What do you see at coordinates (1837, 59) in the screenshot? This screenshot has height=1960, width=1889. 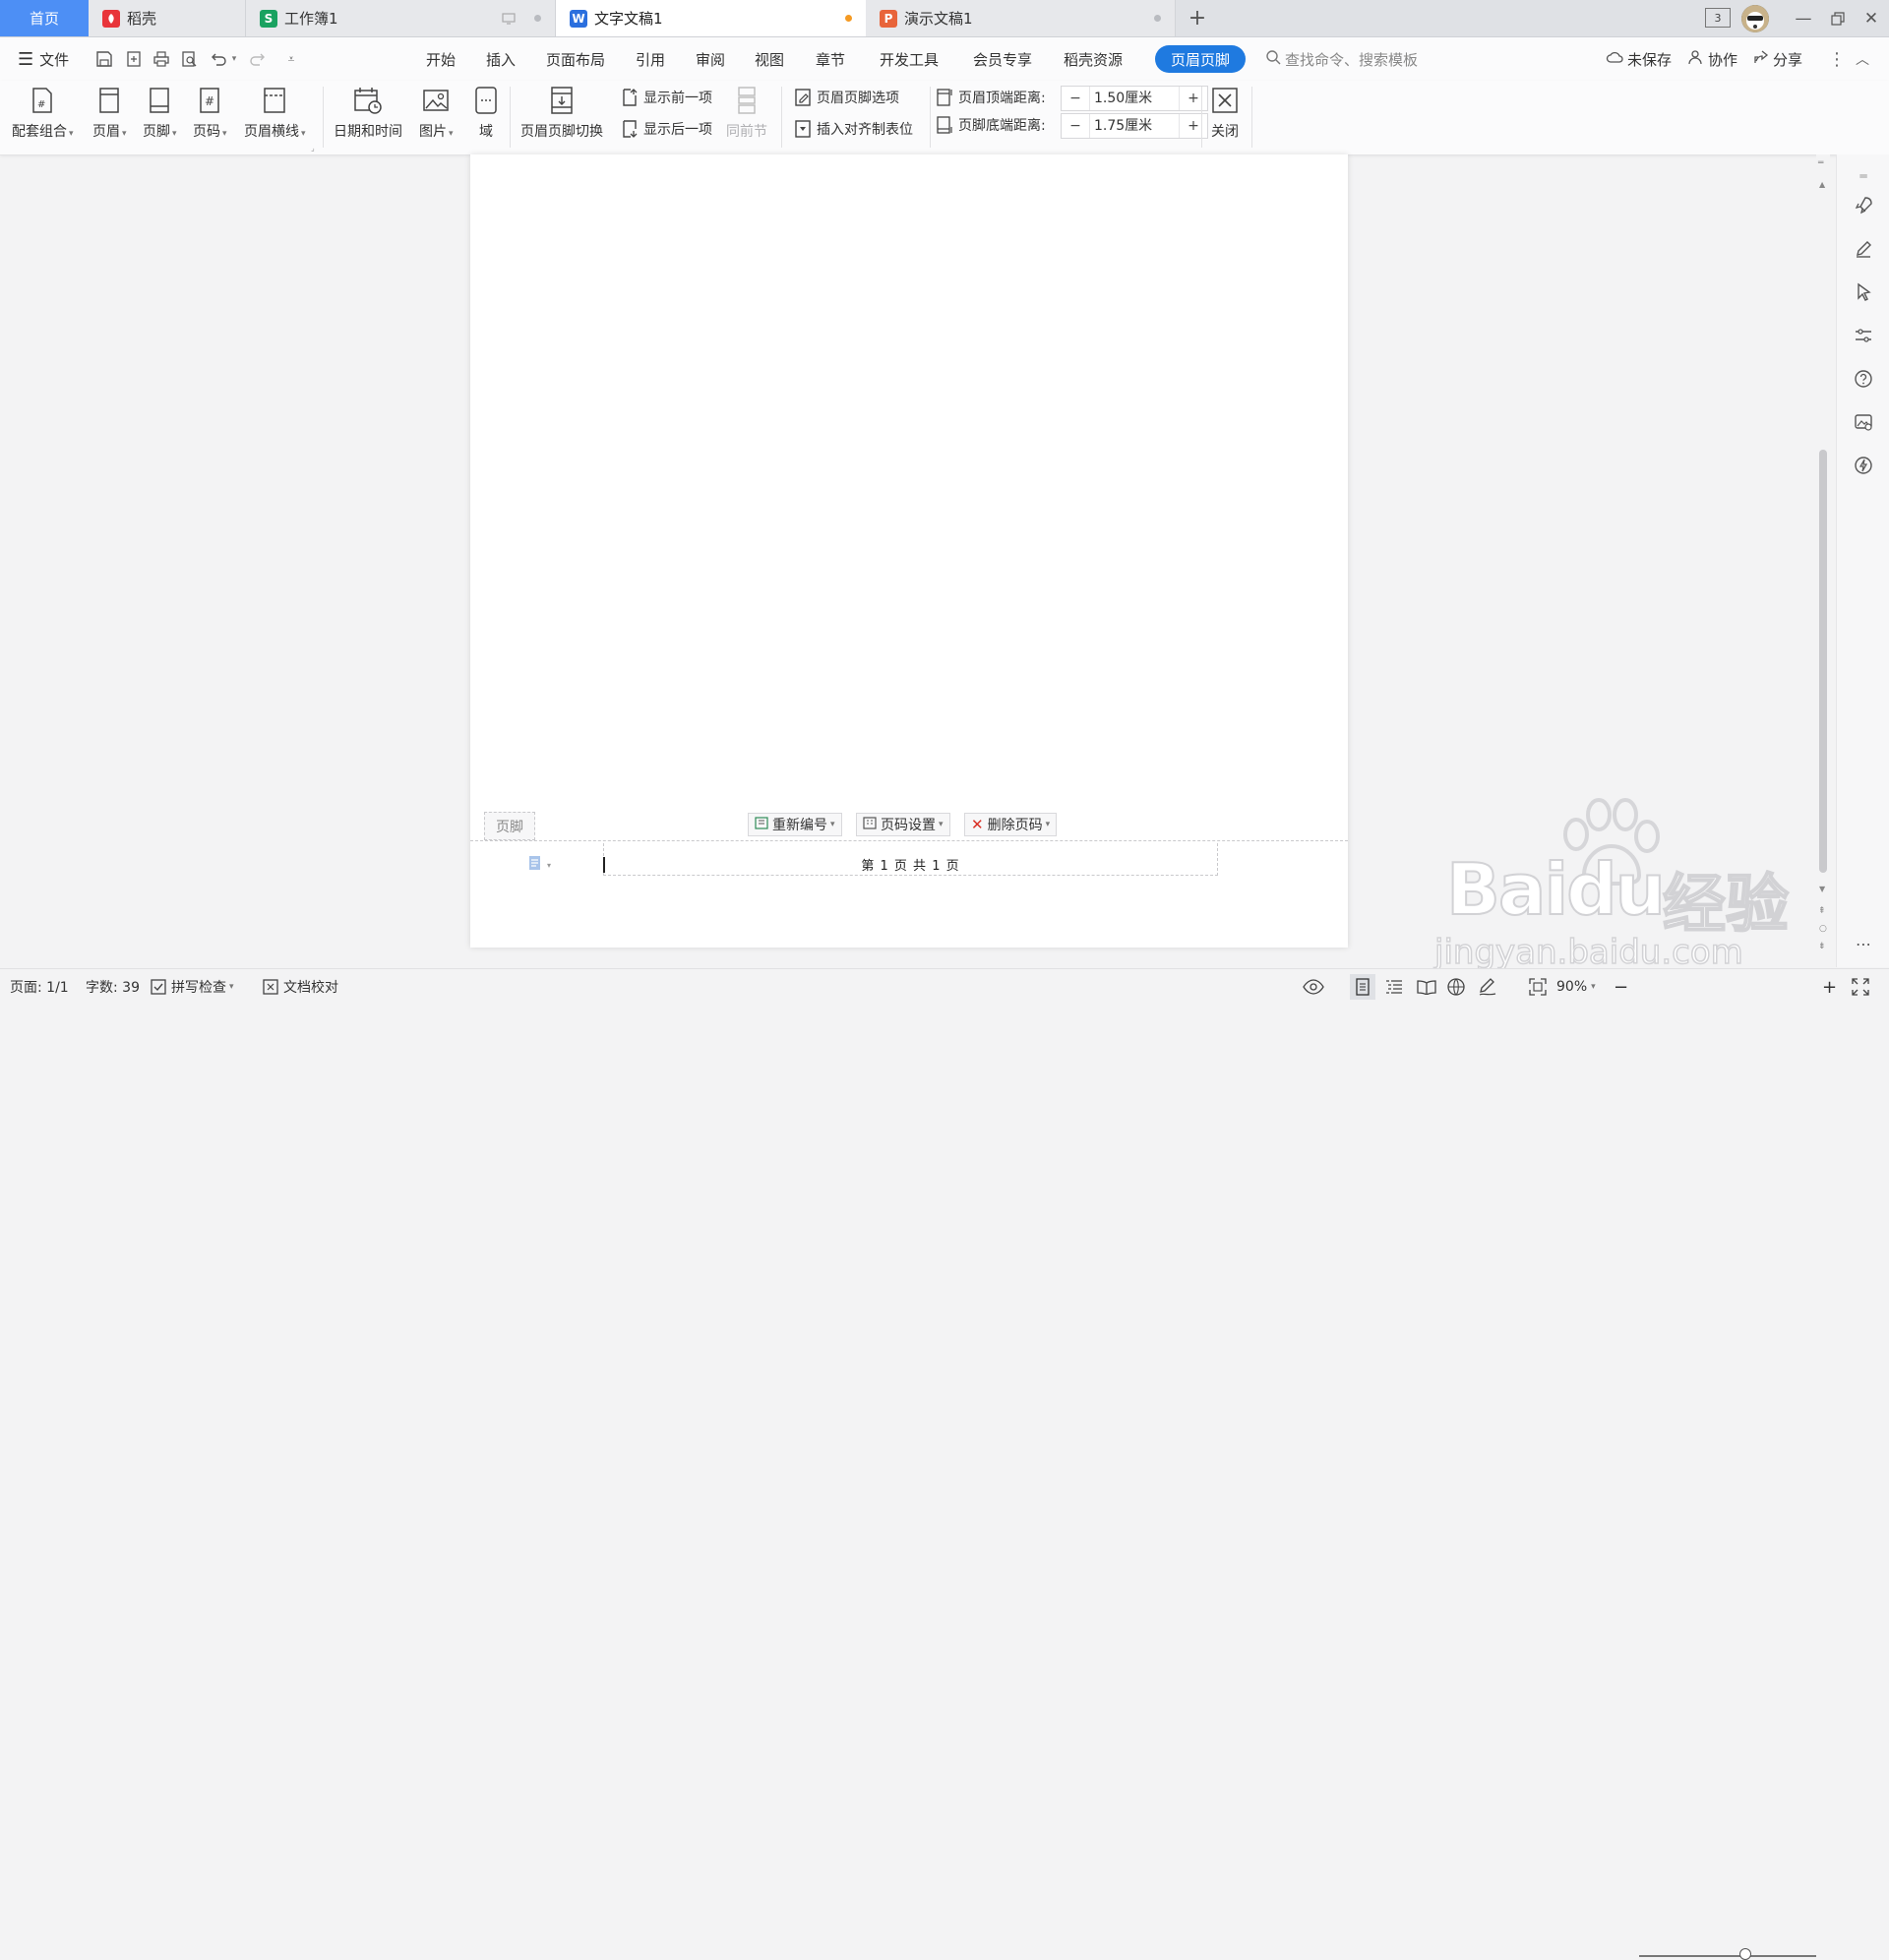 I see `more-options-icon: ⋮` at bounding box center [1837, 59].